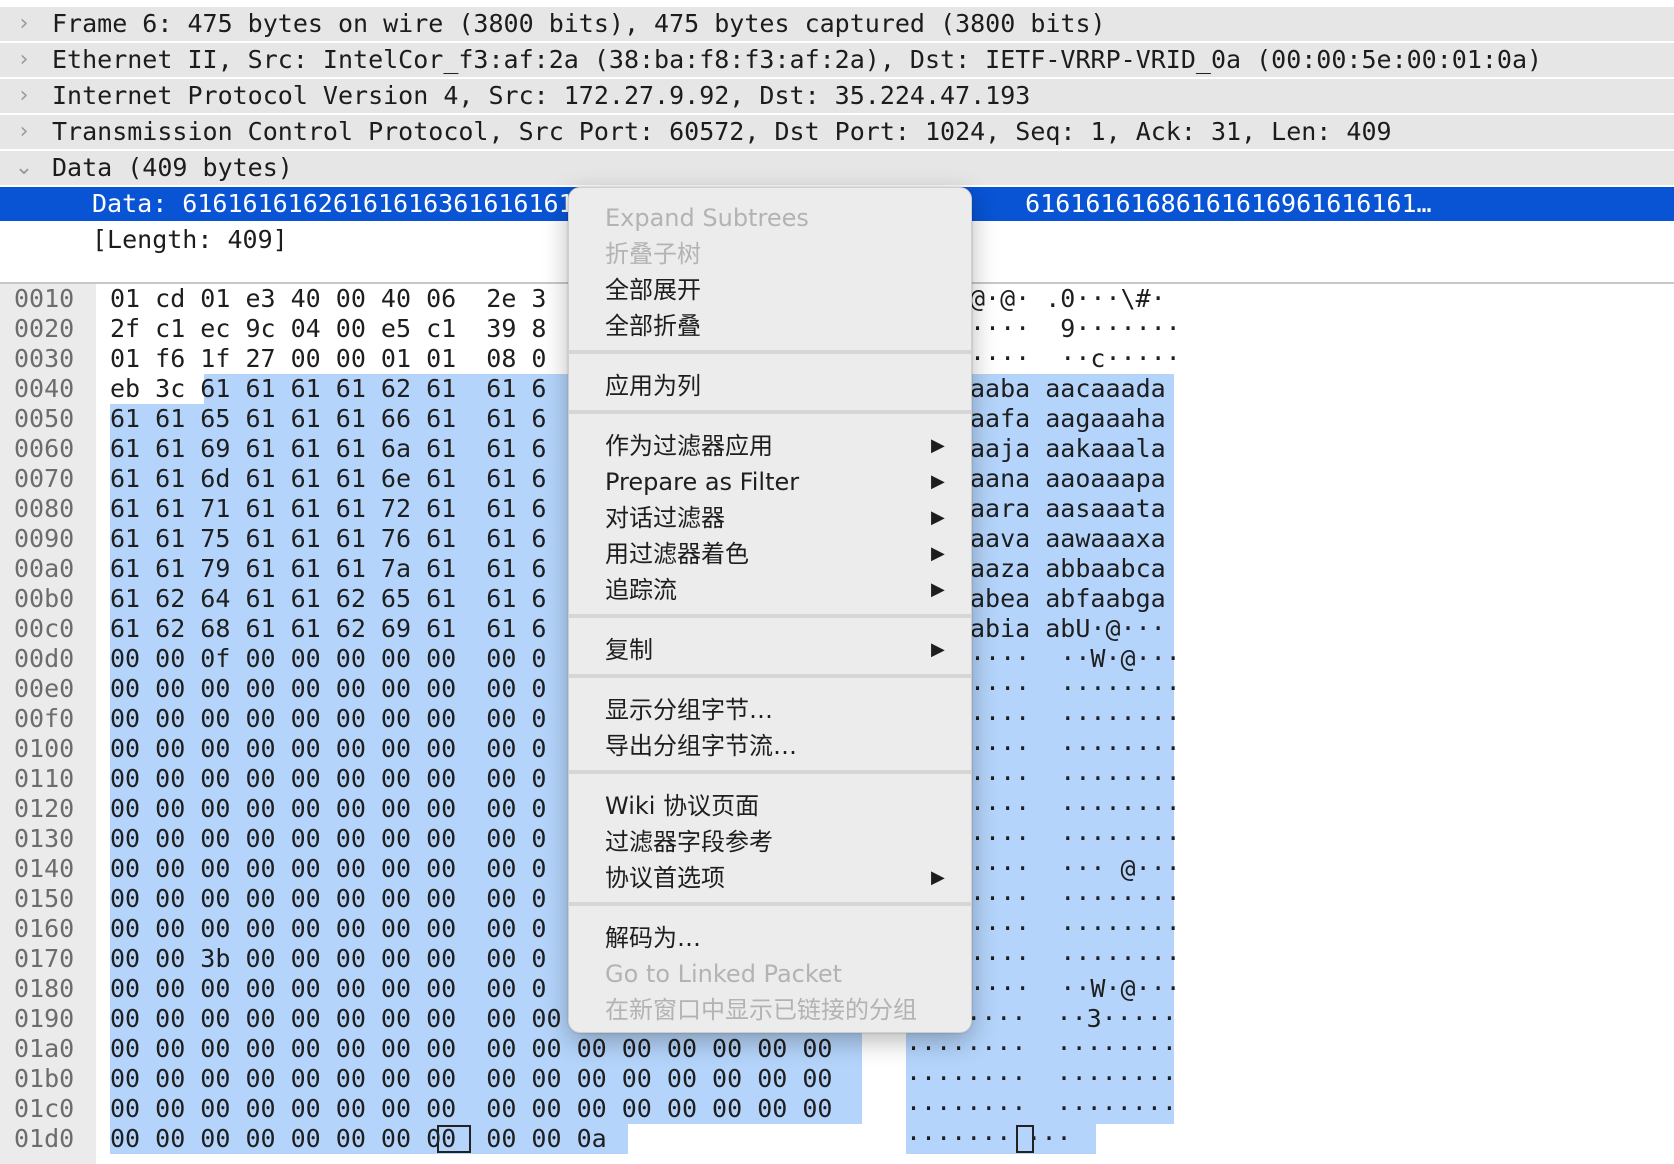  What do you see at coordinates (1068, 599) in the screenshot?
I see `ascii-bytes: abea abfaabga` at bounding box center [1068, 599].